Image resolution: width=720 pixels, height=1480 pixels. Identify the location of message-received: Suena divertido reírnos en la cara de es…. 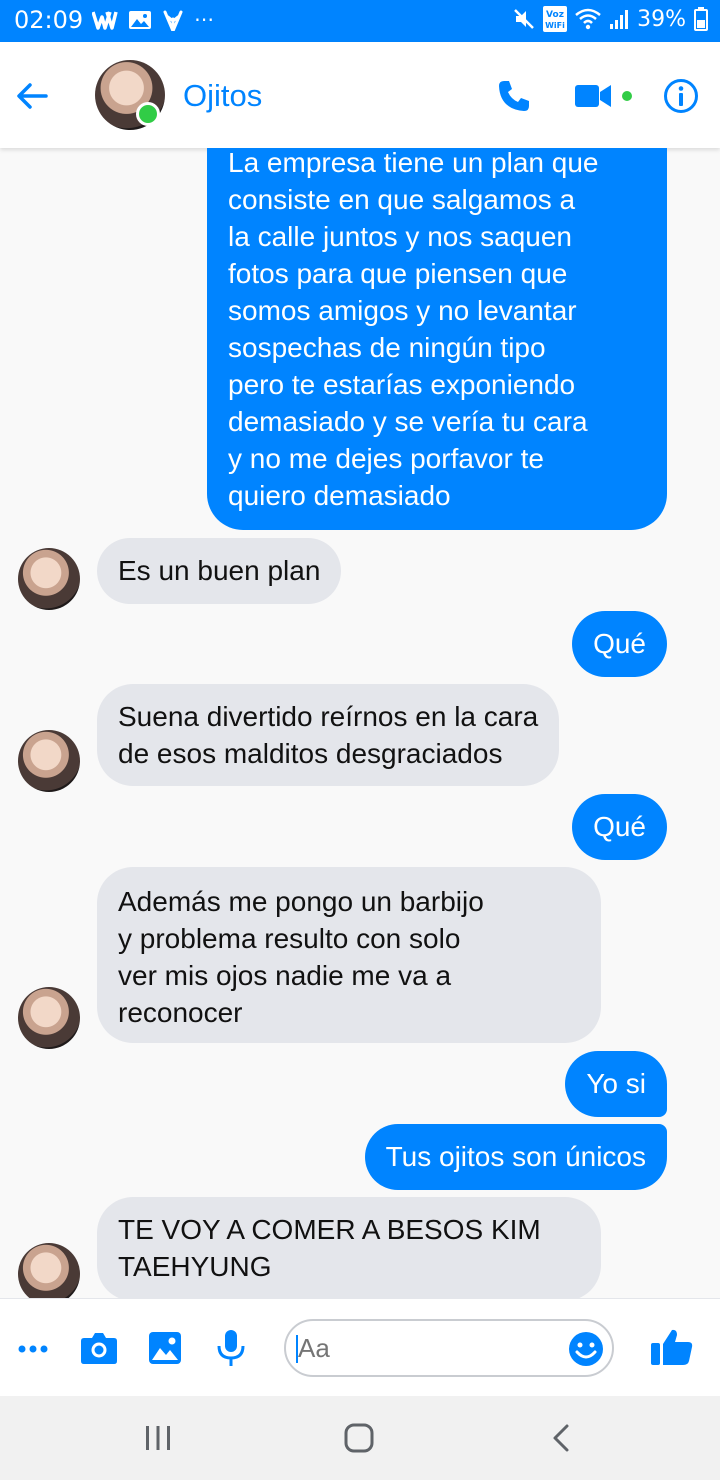
(328, 735).